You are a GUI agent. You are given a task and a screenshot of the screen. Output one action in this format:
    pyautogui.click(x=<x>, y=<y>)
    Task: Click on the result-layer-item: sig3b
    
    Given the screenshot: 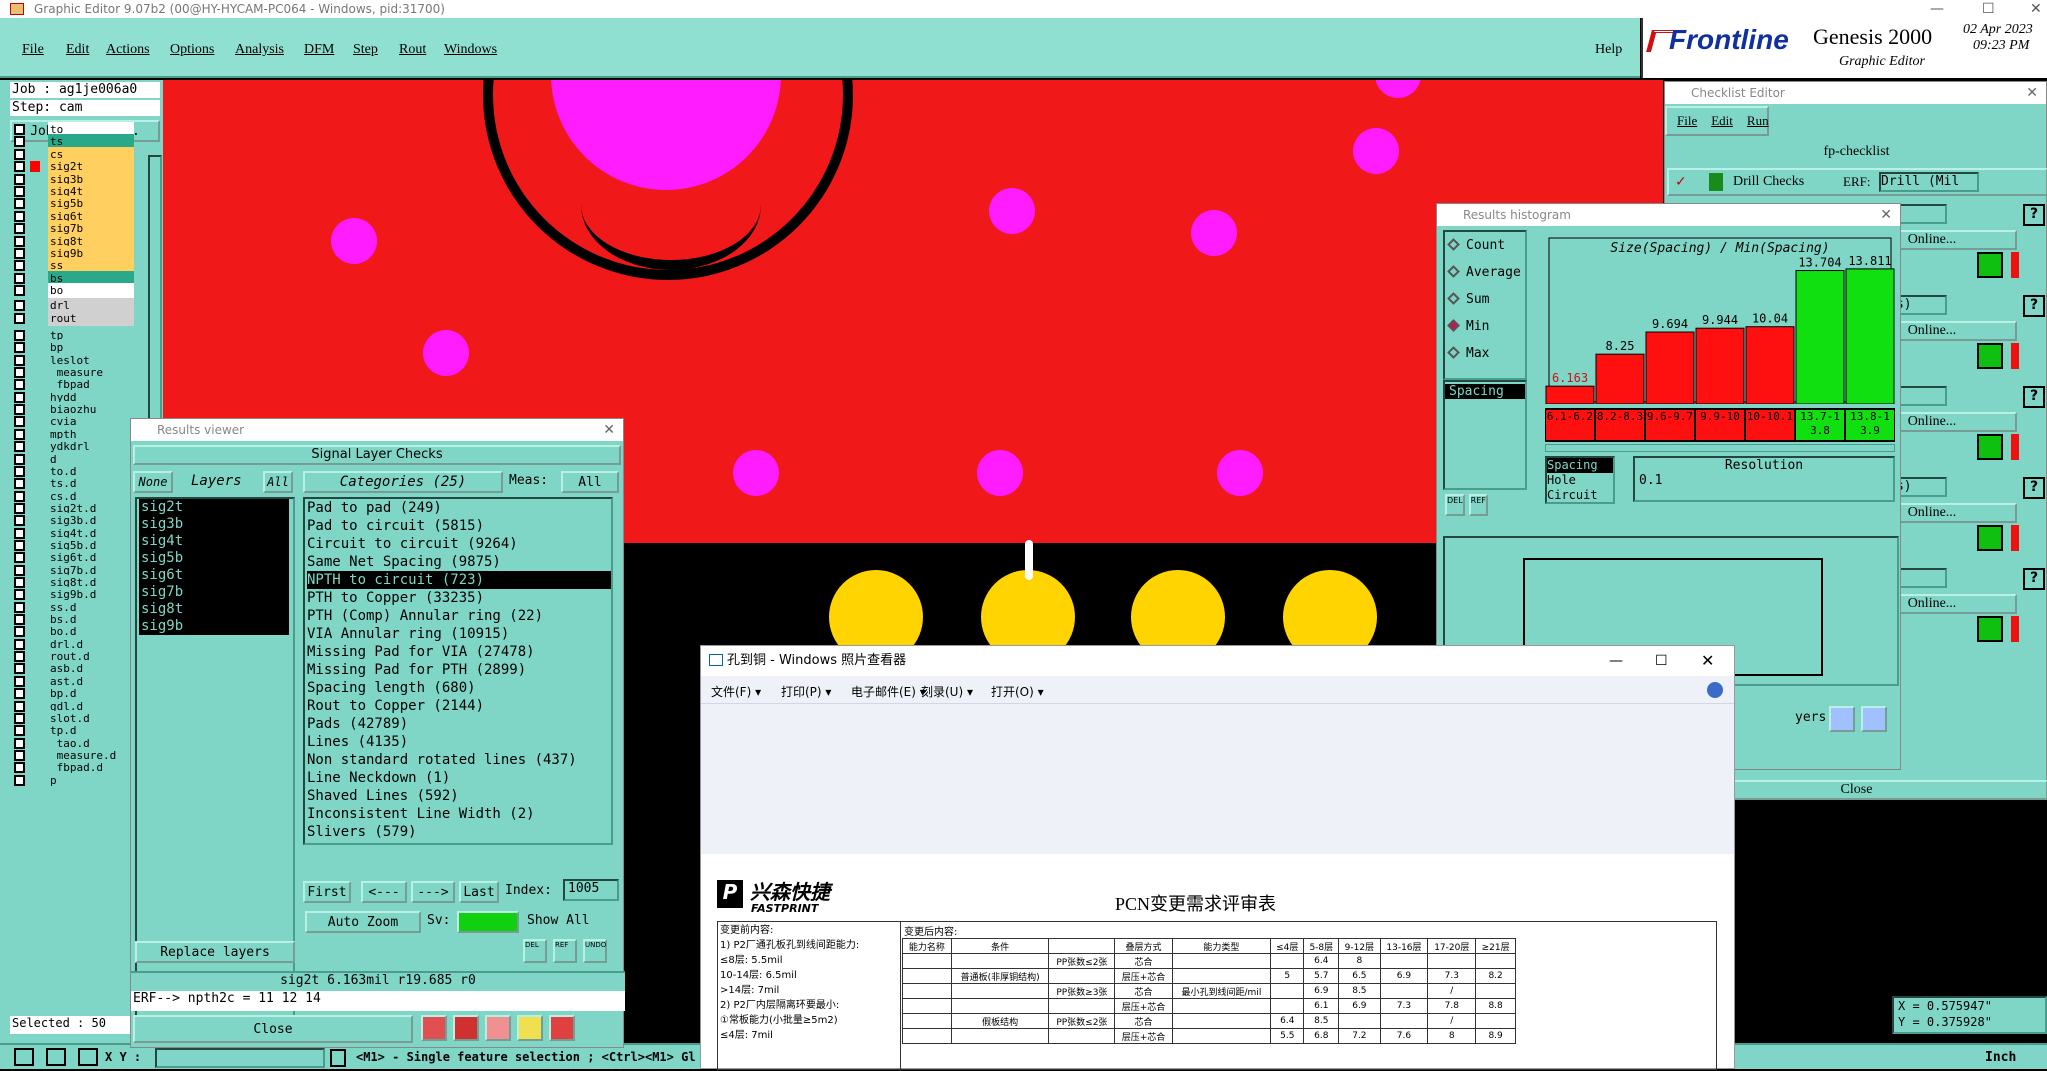 What is the action you would take?
    pyautogui.click(x=214, y=524)
    